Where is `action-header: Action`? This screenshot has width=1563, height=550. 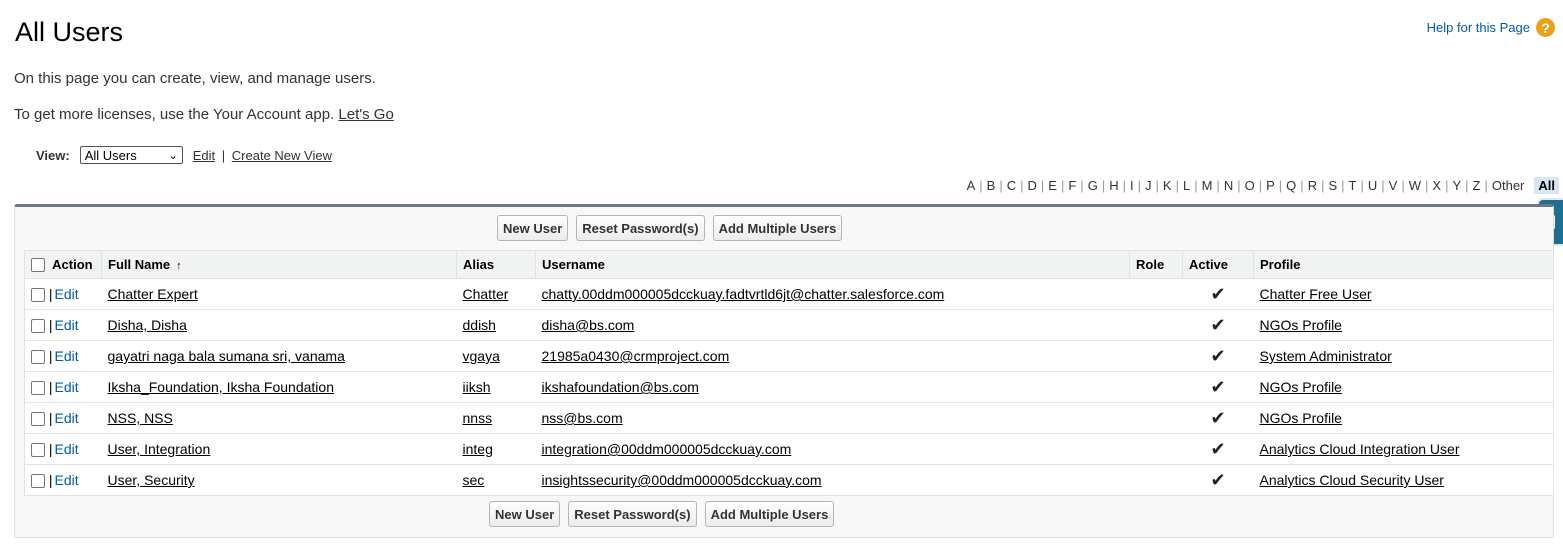
action-header: Action is located at coordinates (63, 264).